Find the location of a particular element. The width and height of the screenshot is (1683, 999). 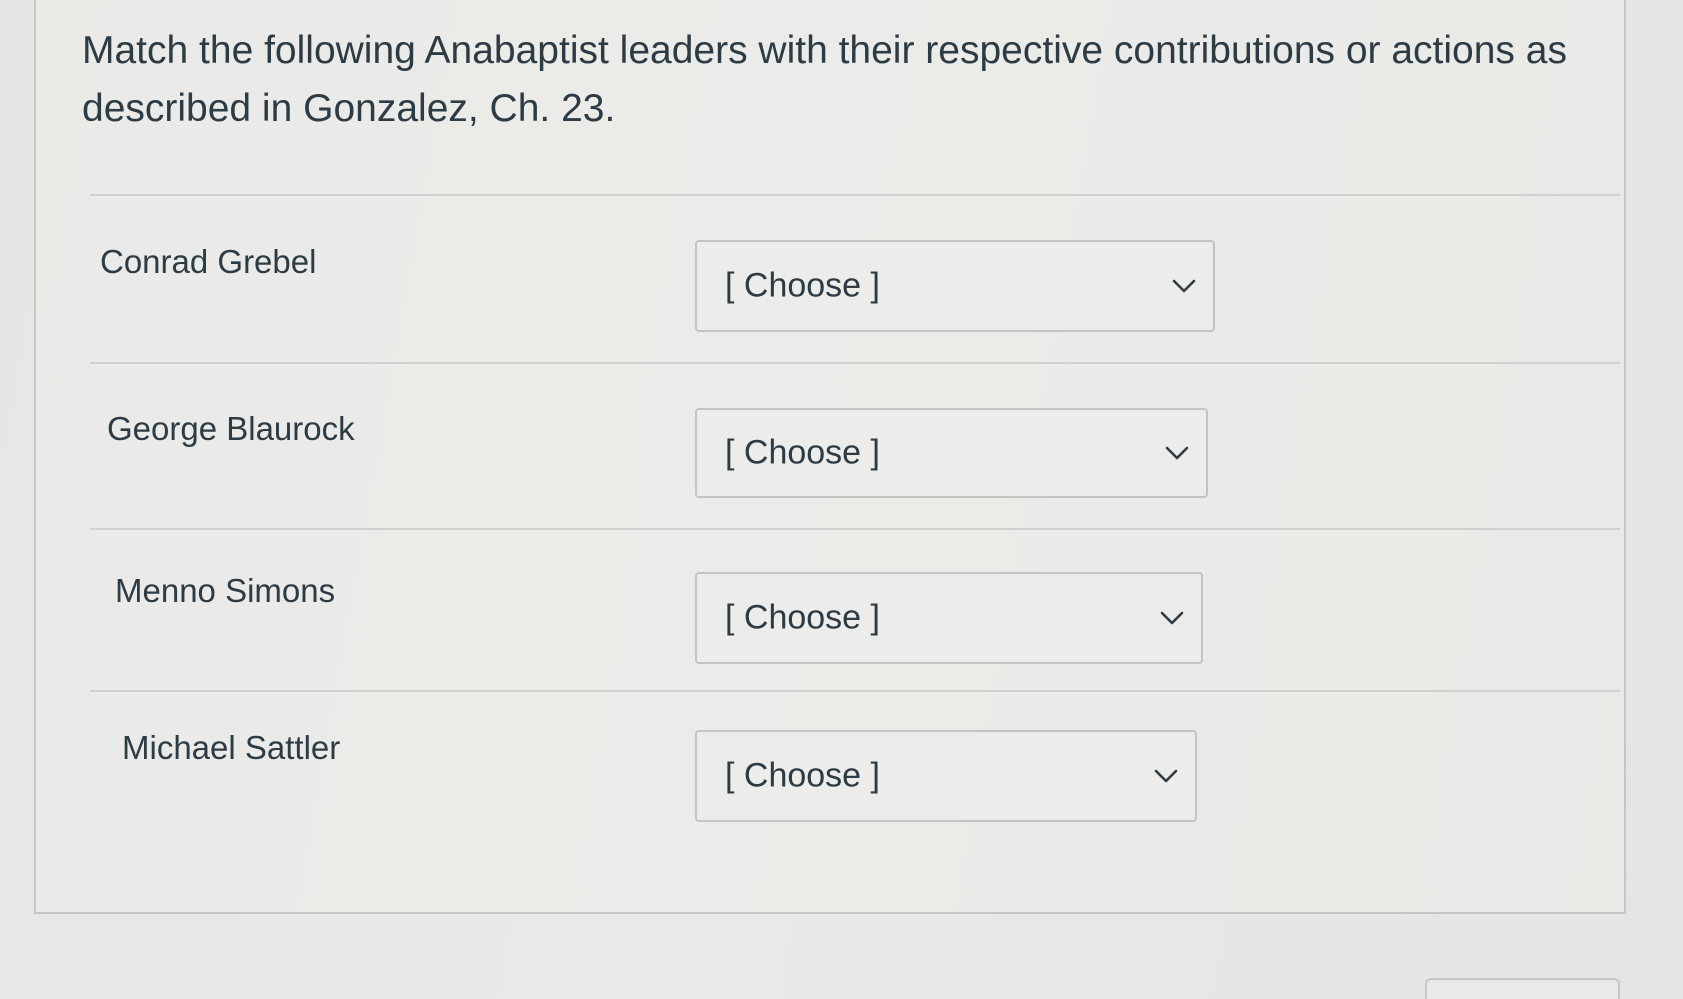

leader-name-conrad-grebel: Conrad Grebel is located at coordinates (208, 261).